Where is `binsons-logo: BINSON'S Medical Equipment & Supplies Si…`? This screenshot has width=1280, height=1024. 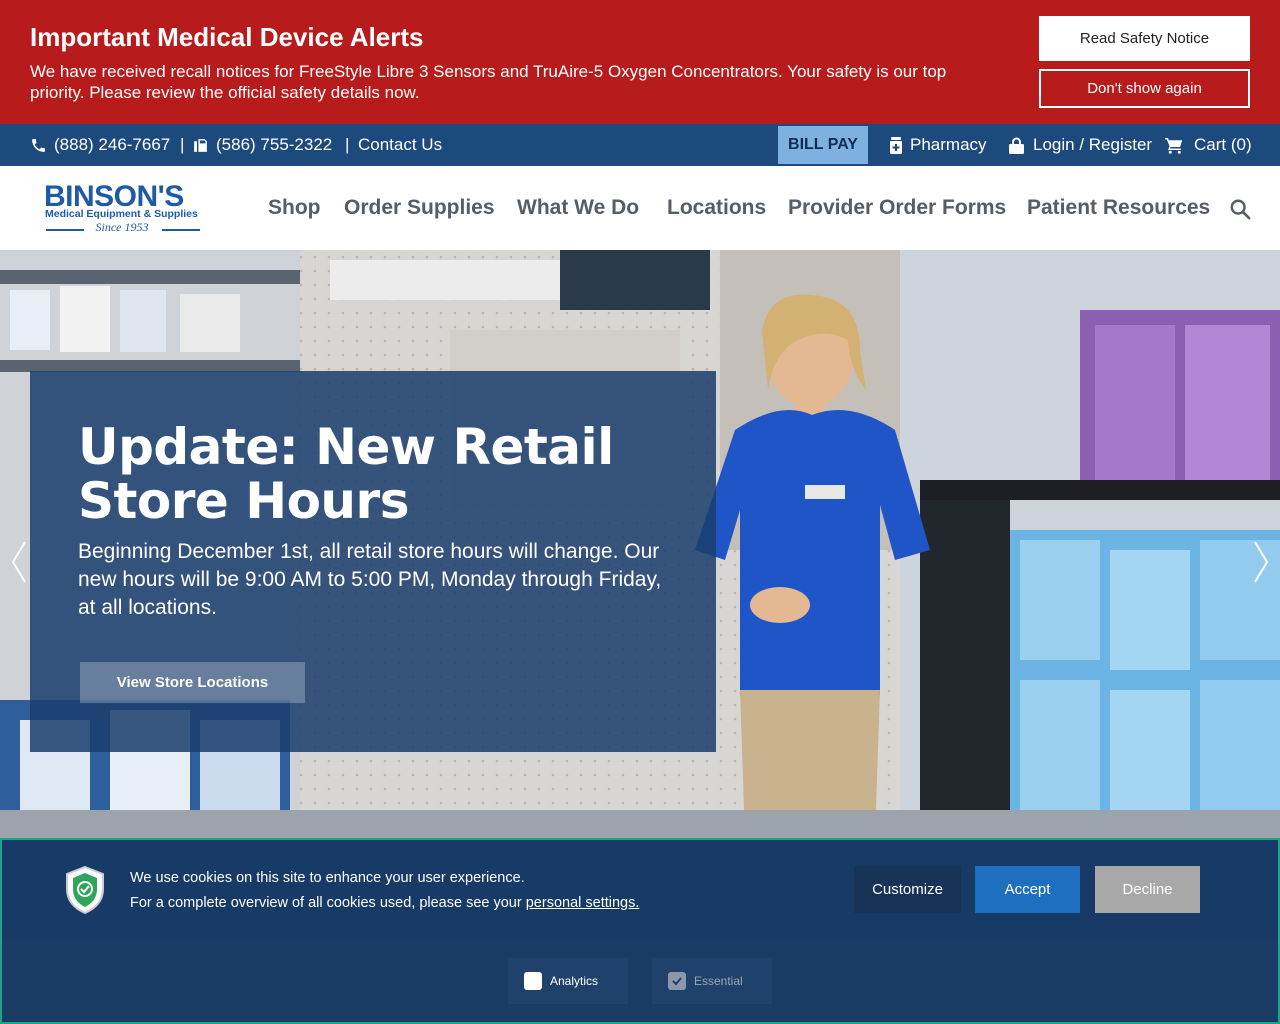 binsons-logo: BINSON'S Medical Equipment & Supplies Si… is located at coordinates (124, 209).